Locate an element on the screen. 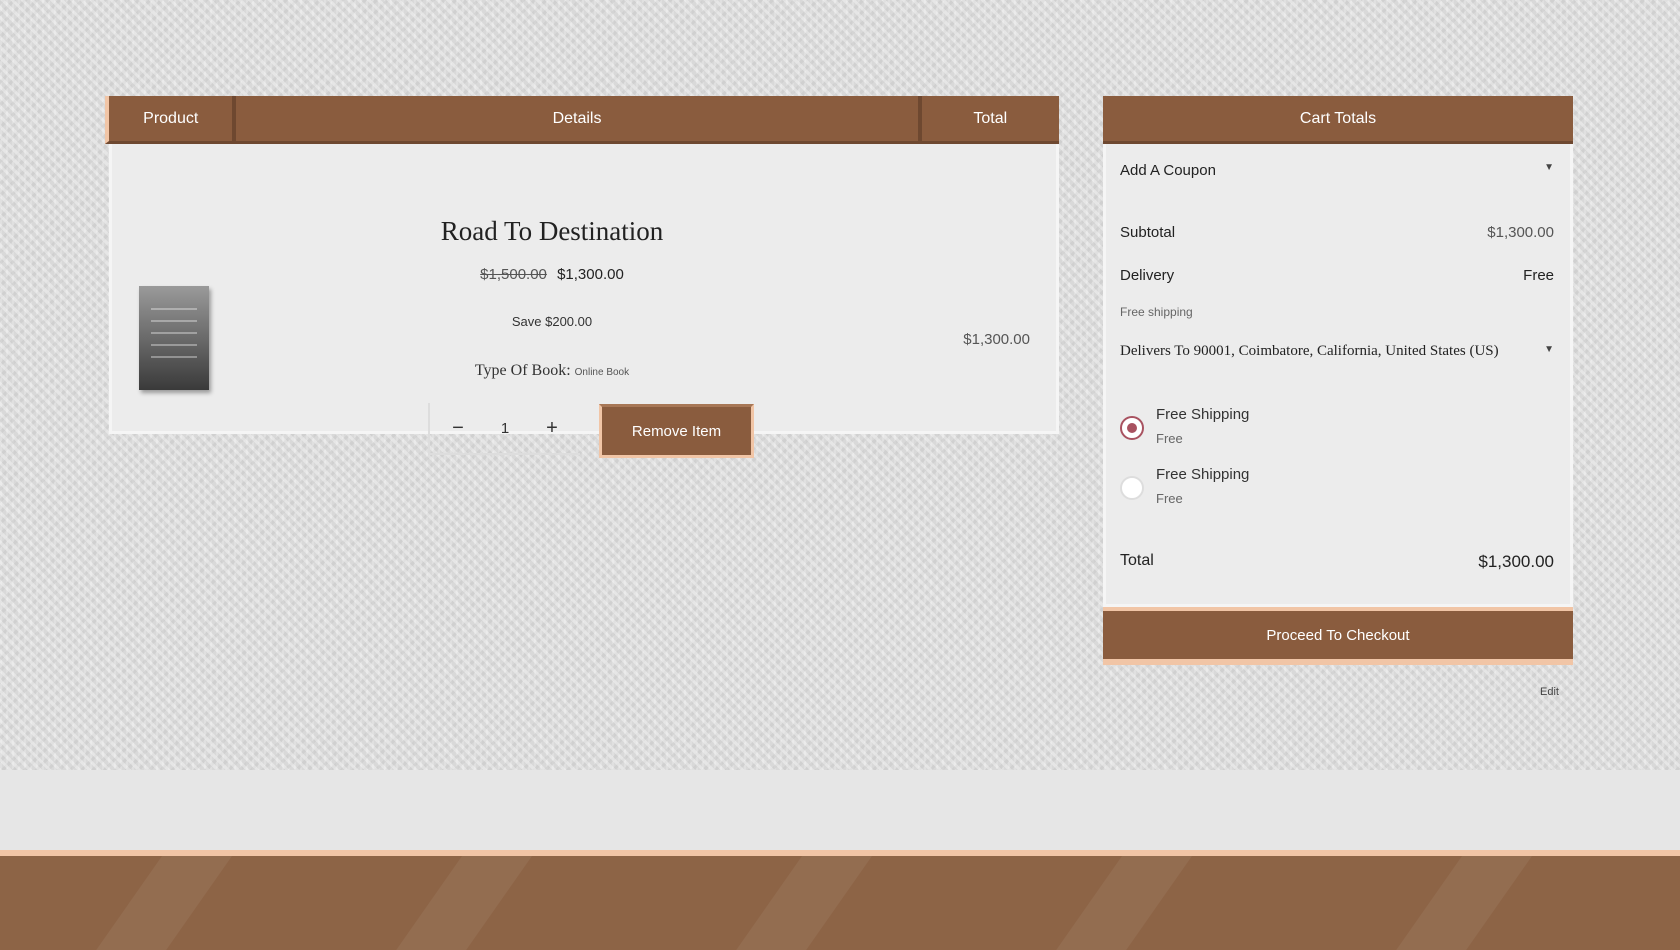  book-type-value: Online Book is located at coordinates (602, 372).